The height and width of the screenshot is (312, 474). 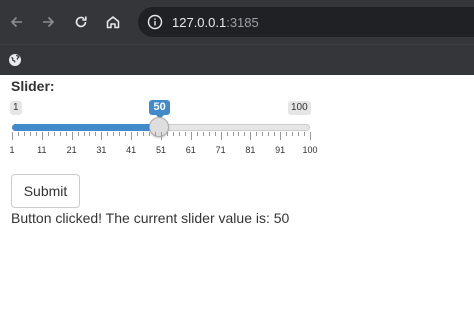 What do you see at coordinates (242, 22) in the screenshot?
I see `url-port: :3185` at bounding box center [242, 22].